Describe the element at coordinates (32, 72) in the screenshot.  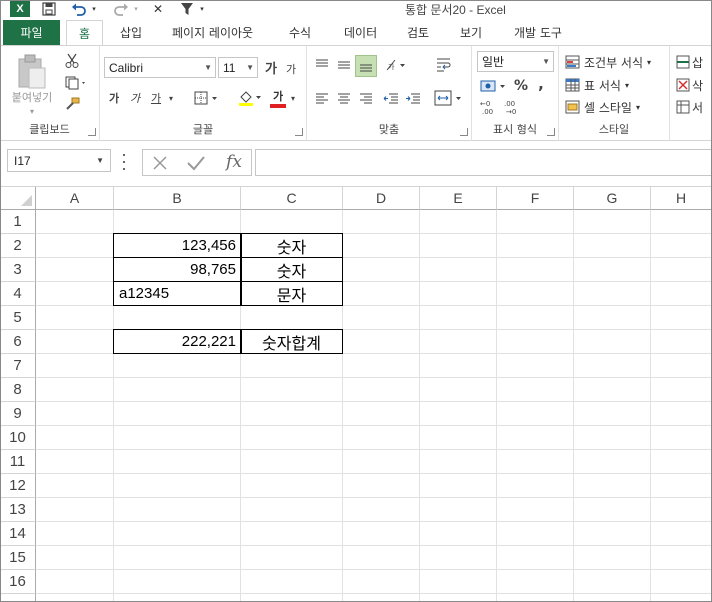
I see `paste-icon` at that location.